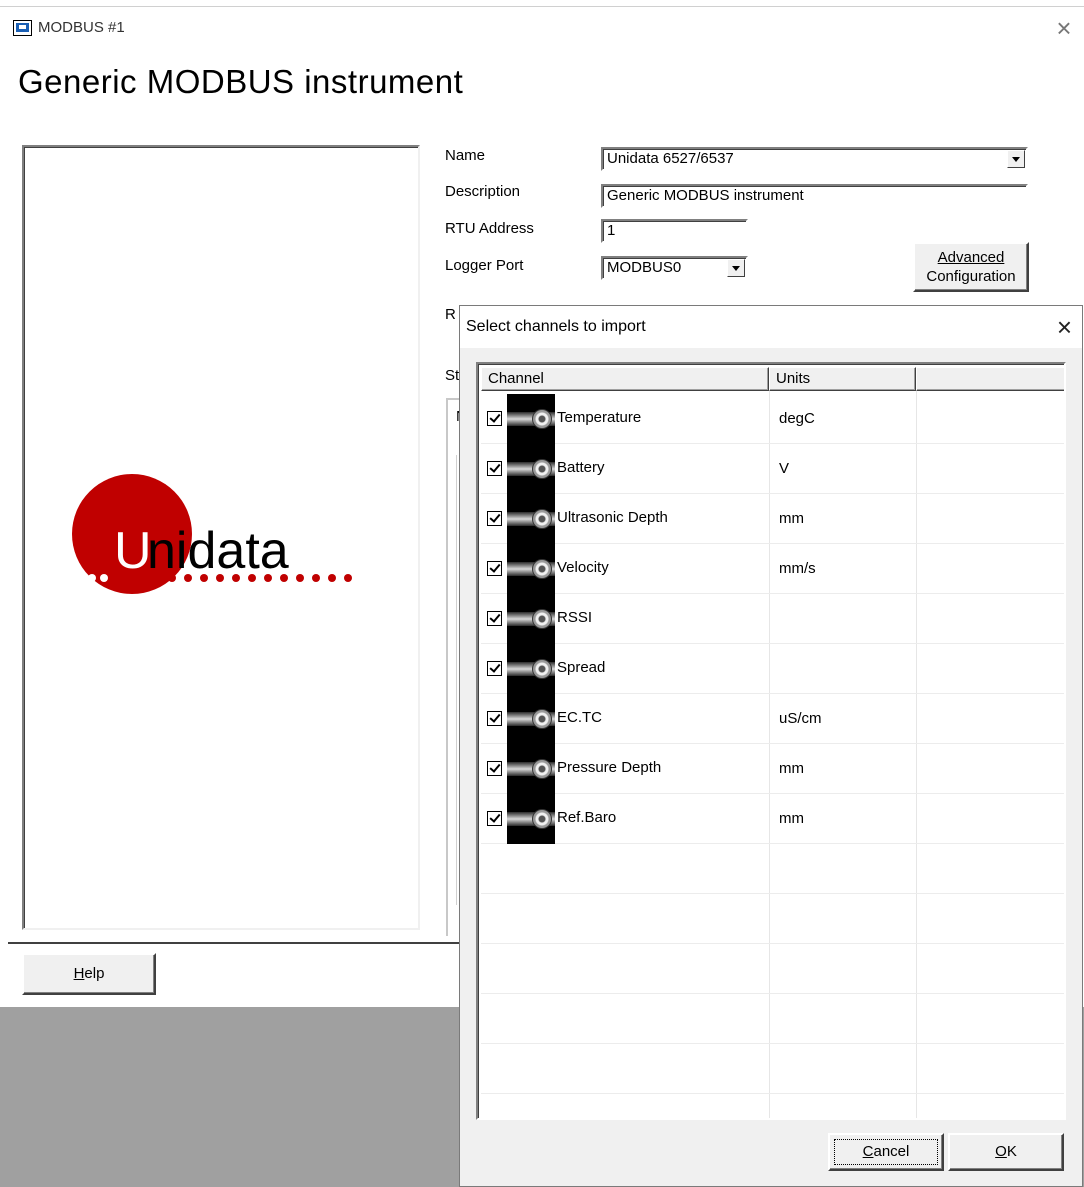 The height and width of the screenshot is (1187, 1084). What do you see at coordinates (771, 327) in the screenshot?
I see `dialog-titlebar: Select channels to import ×` at bounding box center [771, 327].